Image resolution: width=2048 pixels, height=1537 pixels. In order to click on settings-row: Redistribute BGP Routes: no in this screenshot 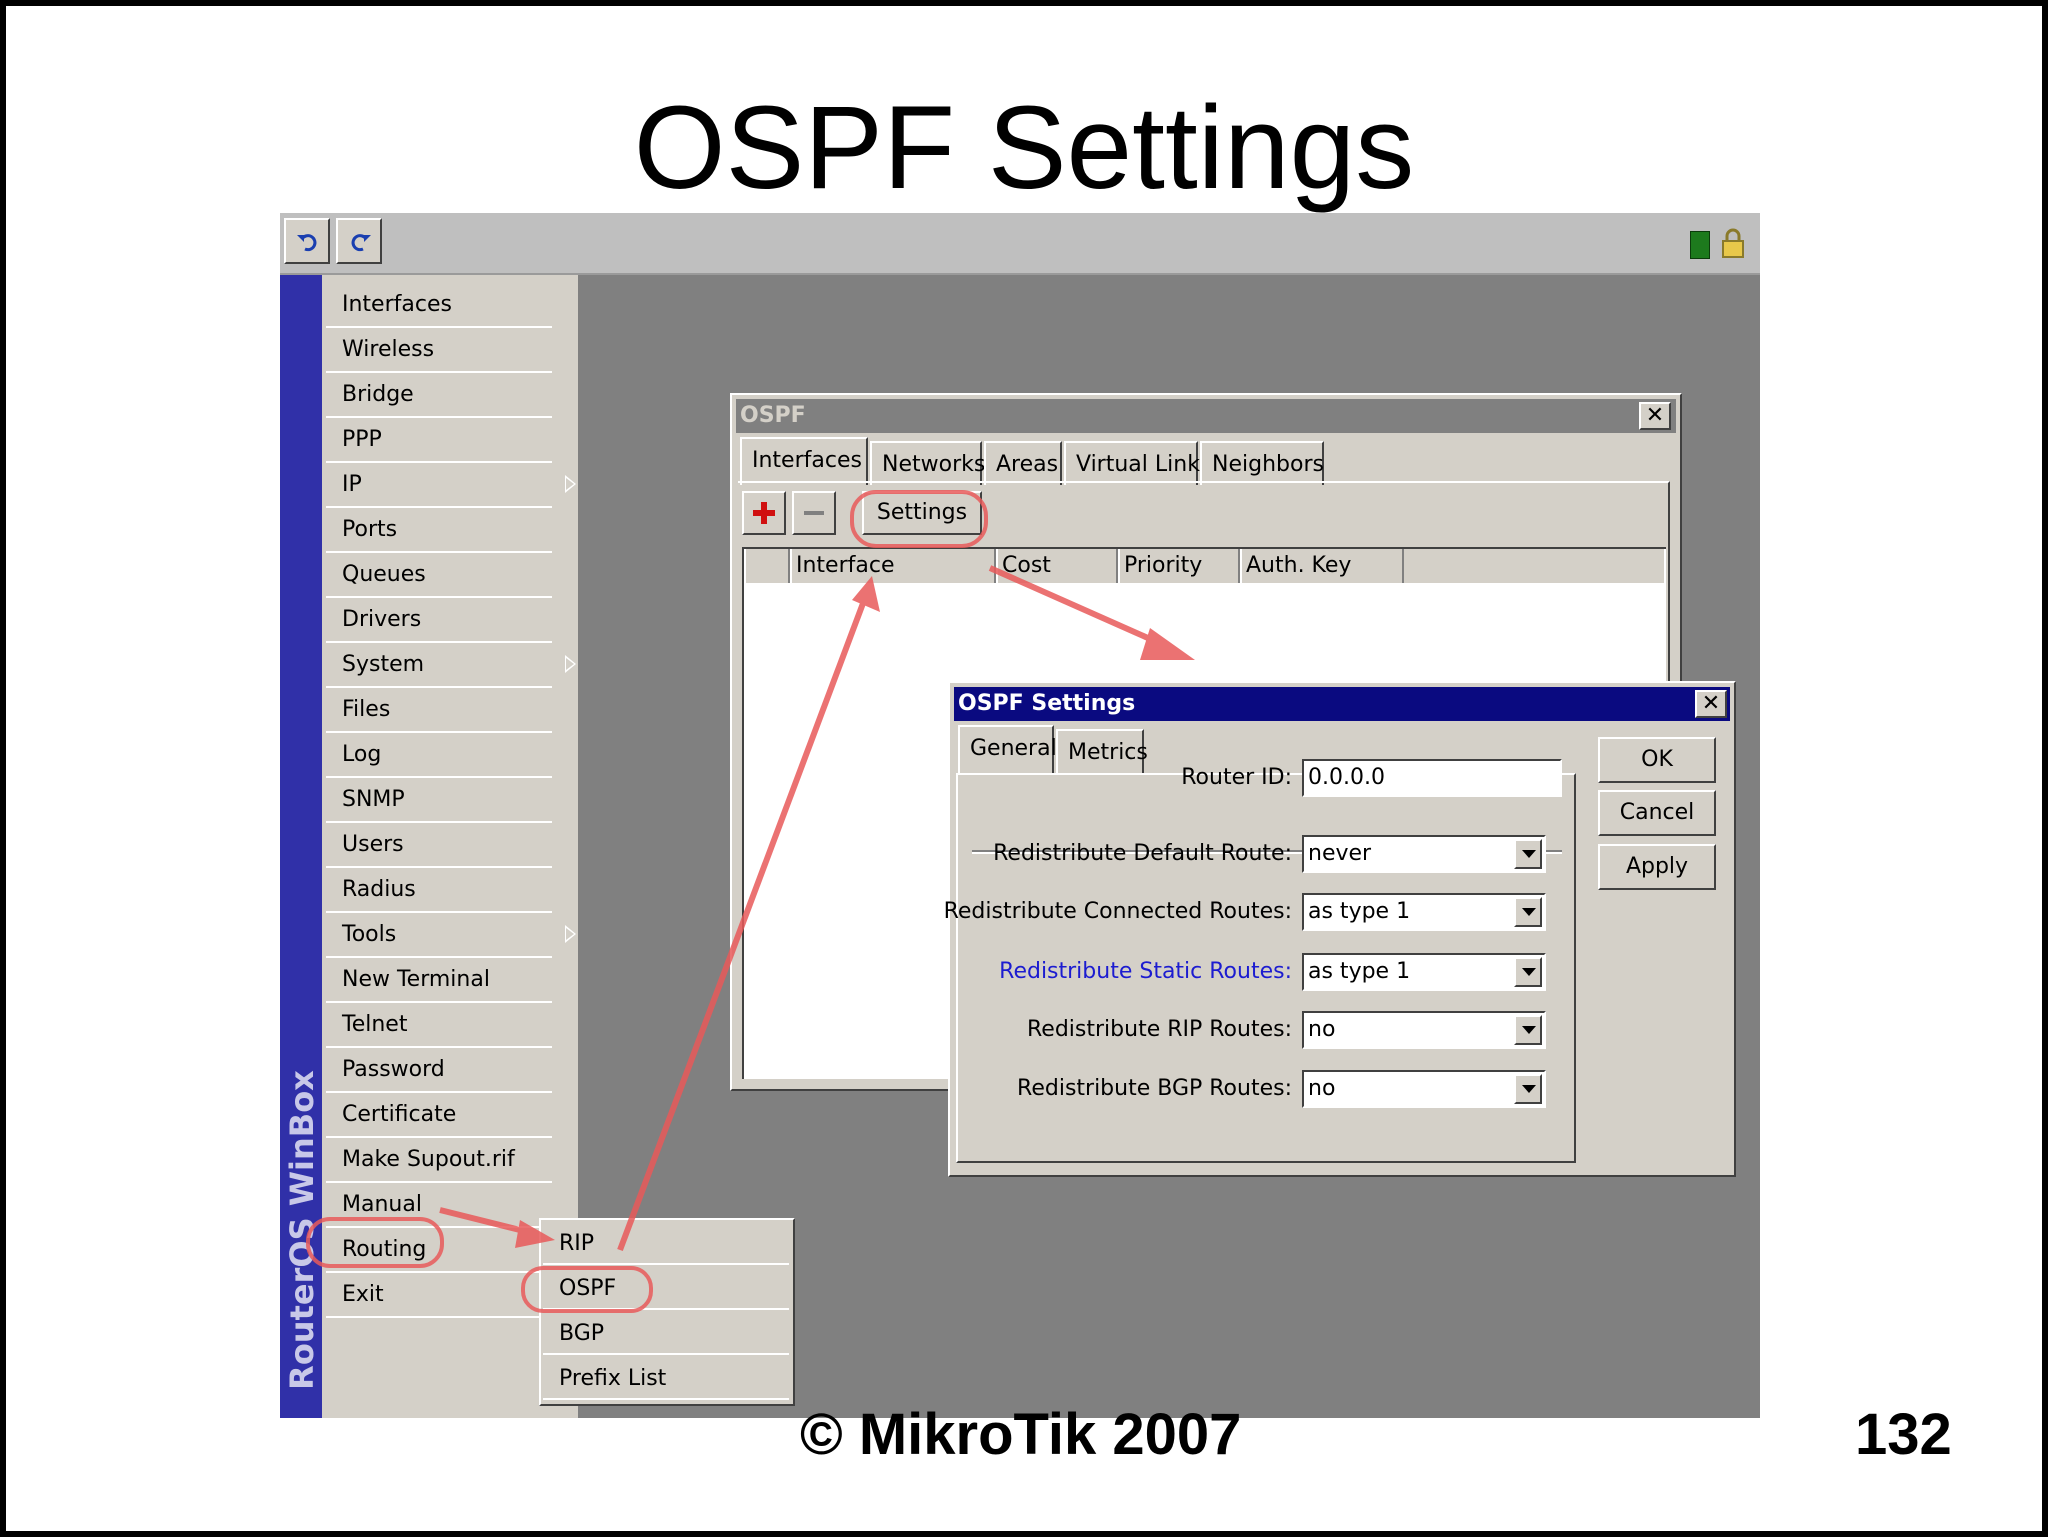, I will do `click(1260, 1089)`.